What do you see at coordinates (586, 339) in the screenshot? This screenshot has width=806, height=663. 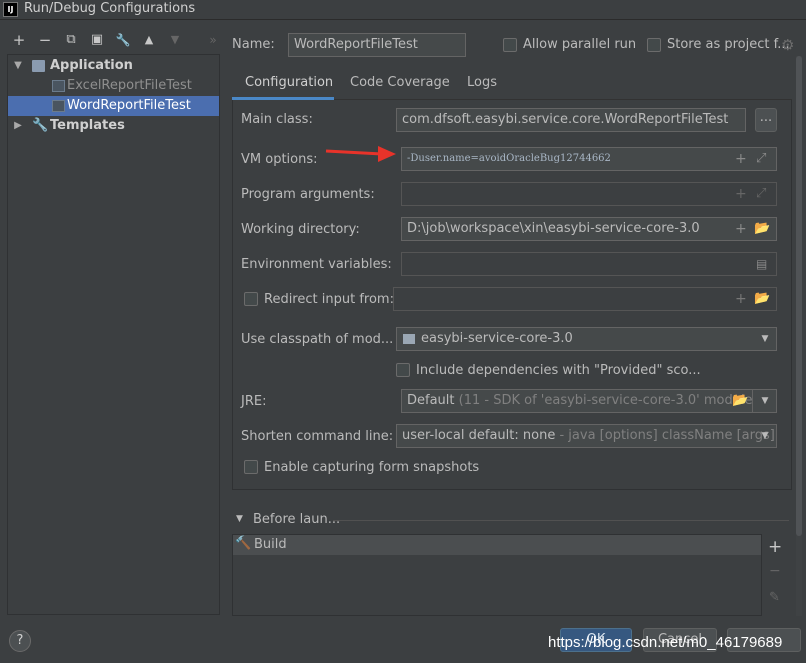 I see `classpath-module-select: easybi-service-core-3.0 ▼` at bounding box center [586, 339].